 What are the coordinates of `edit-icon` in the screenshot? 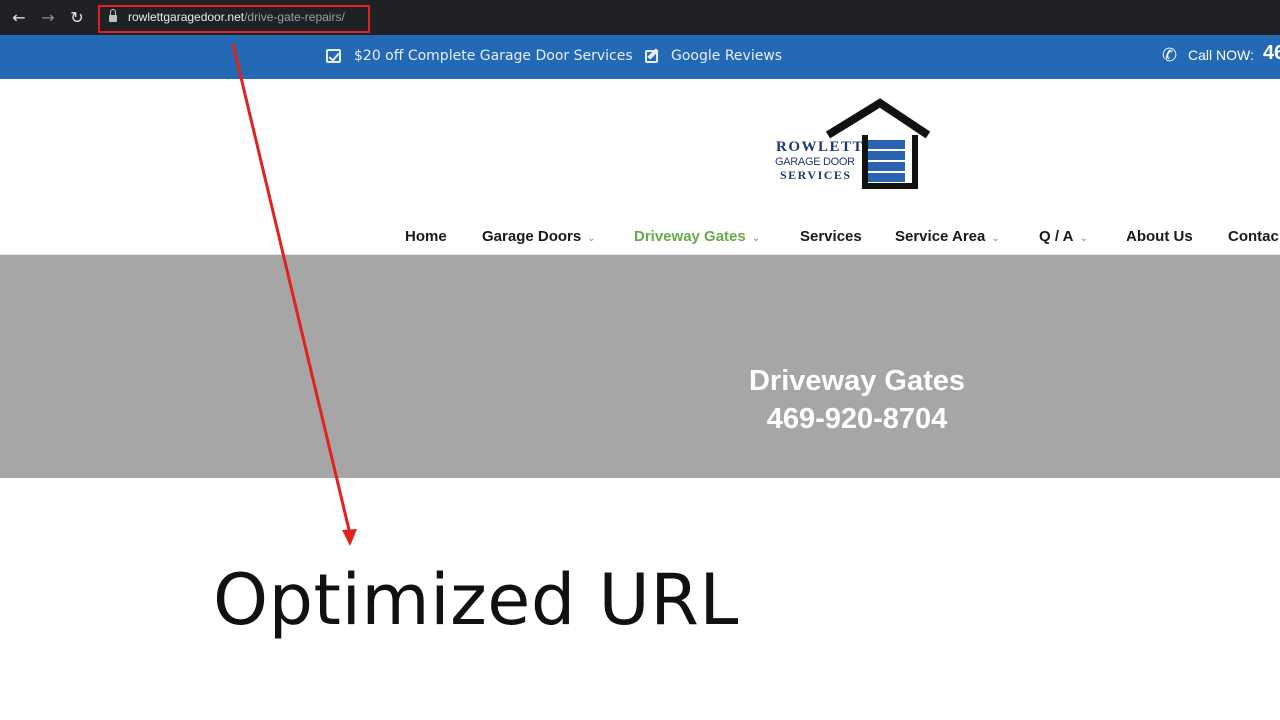 It's located at (653, 55).